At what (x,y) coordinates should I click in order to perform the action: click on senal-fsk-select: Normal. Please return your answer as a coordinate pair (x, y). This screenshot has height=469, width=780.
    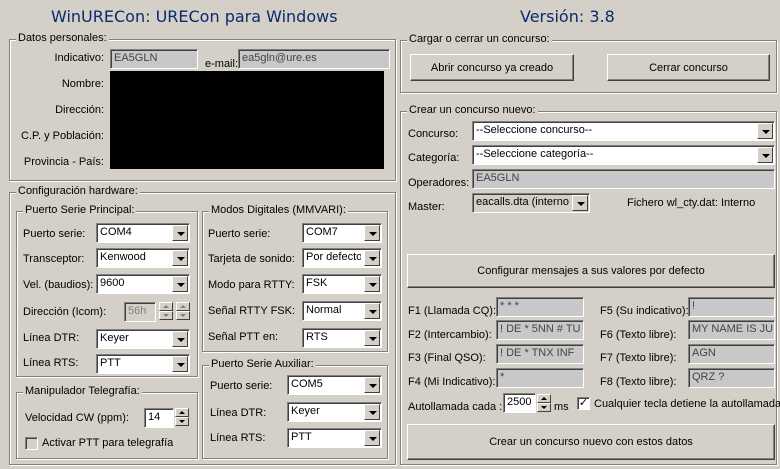
    Looking at the image, I should click on (342, 311).